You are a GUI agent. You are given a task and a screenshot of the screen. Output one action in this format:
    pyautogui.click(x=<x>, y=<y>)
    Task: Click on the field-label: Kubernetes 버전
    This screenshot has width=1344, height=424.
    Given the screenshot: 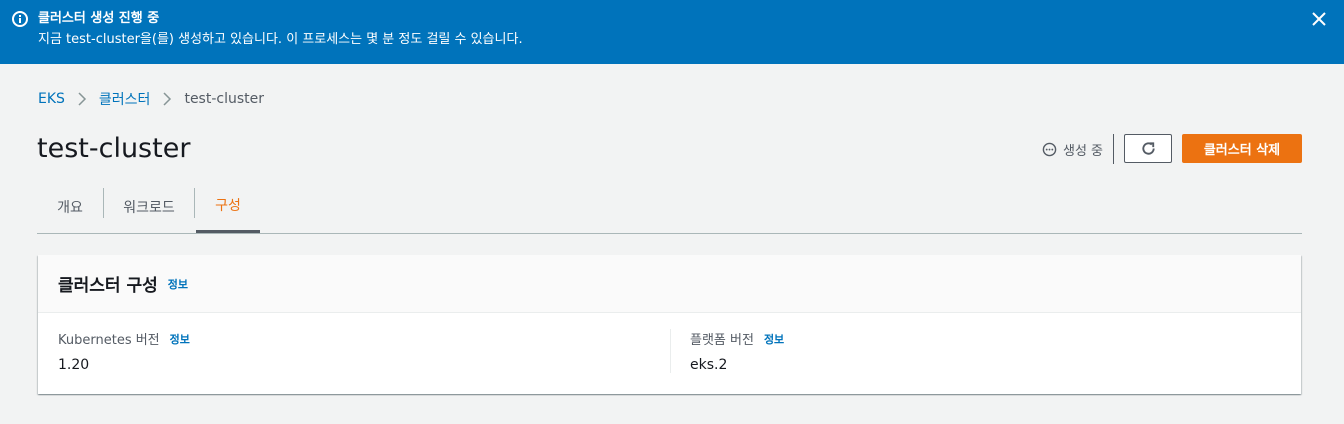 What is the action you would take?
    pyautogui.click(x=109, y=340)
    